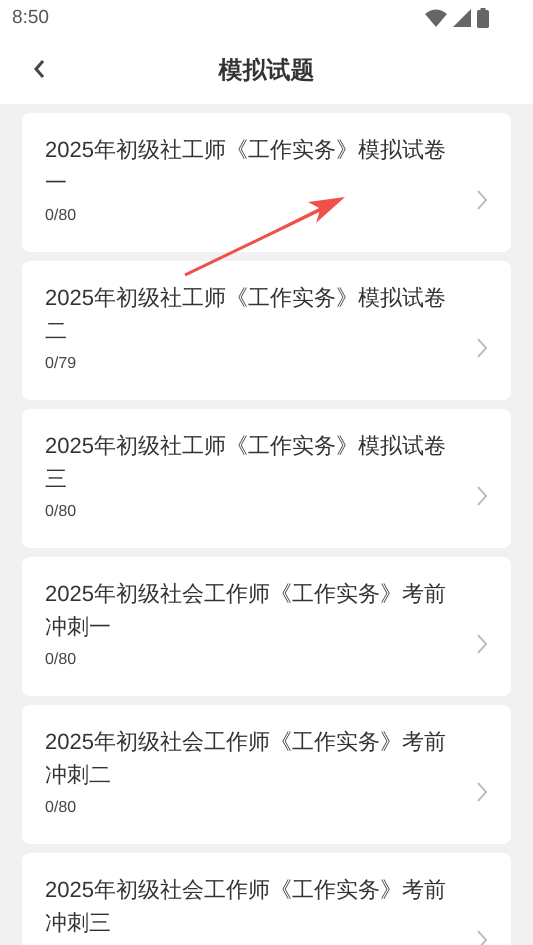 The image size is (533, 945). I want to click on exam-title: 2025年初级社会工作师《工作实务》考前冲刺三, so click(246, 906).